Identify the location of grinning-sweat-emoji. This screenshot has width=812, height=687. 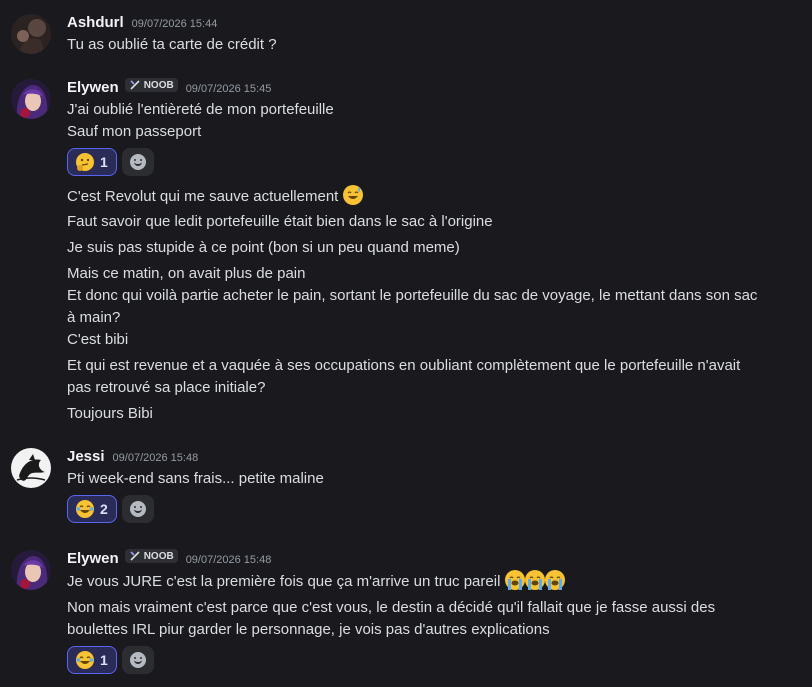
(352, 195).